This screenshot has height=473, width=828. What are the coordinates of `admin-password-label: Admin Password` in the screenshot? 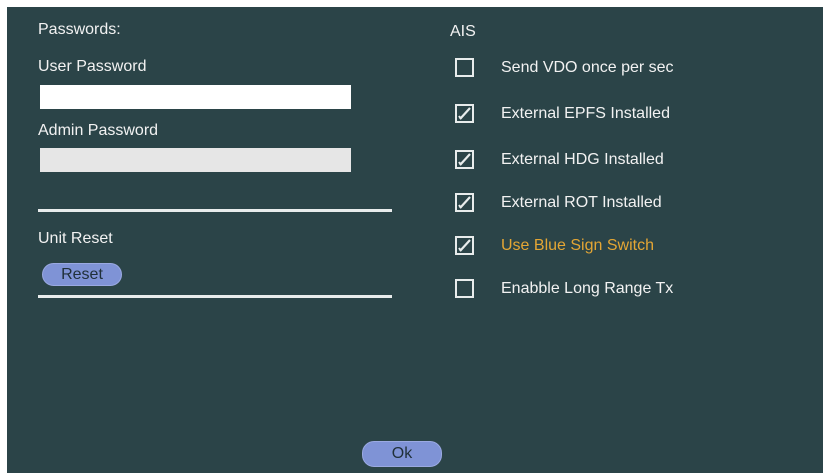 It's located at (98, 130).